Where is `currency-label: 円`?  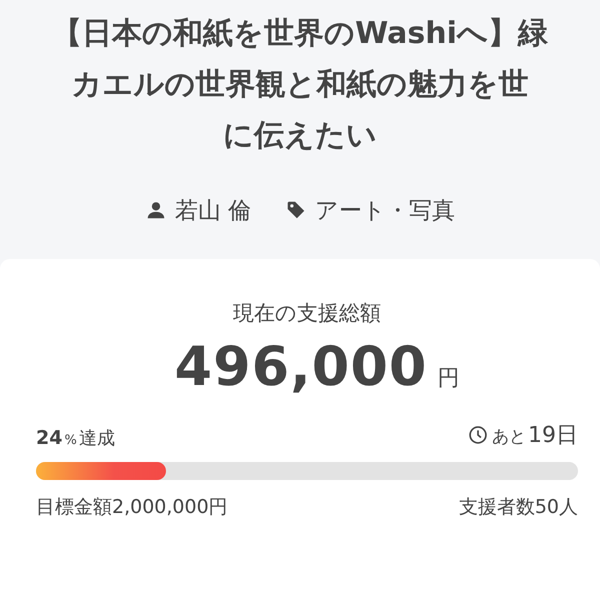 currency-label: 円 is located at coordinates (448, 379).